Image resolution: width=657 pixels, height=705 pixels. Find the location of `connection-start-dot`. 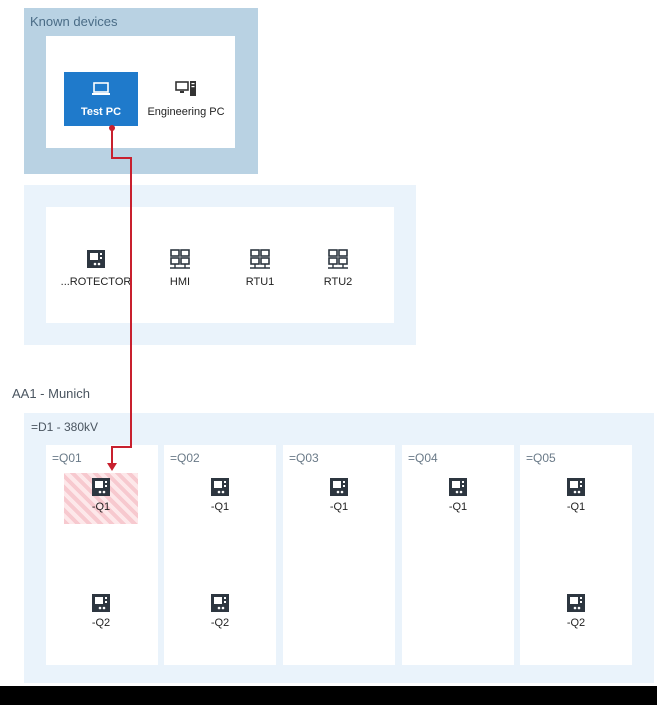

connection-start-dot is located at coordinates (112, 128).